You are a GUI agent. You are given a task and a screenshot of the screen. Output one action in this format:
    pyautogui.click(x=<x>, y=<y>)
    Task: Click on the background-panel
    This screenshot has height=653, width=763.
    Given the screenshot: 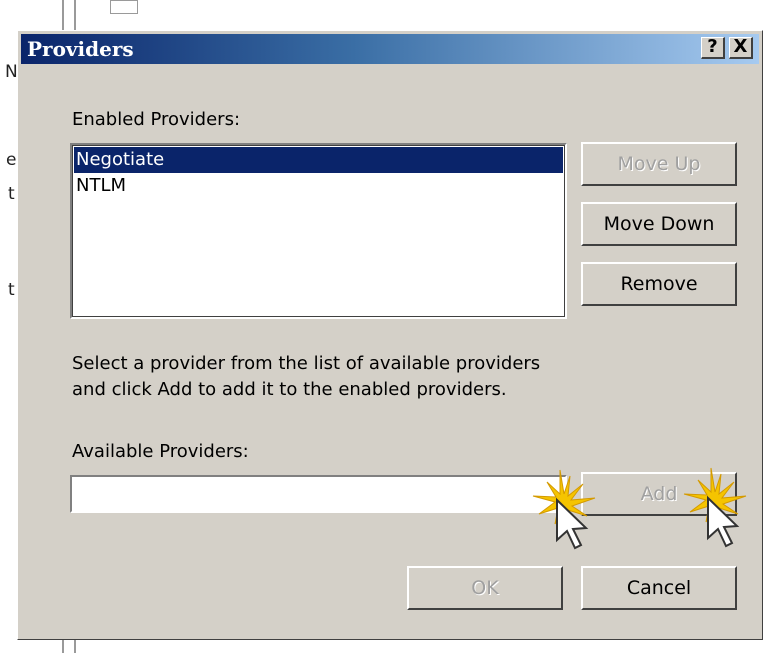 What is the action you would take?
    pyautogui.click(x=124, y=7)
    